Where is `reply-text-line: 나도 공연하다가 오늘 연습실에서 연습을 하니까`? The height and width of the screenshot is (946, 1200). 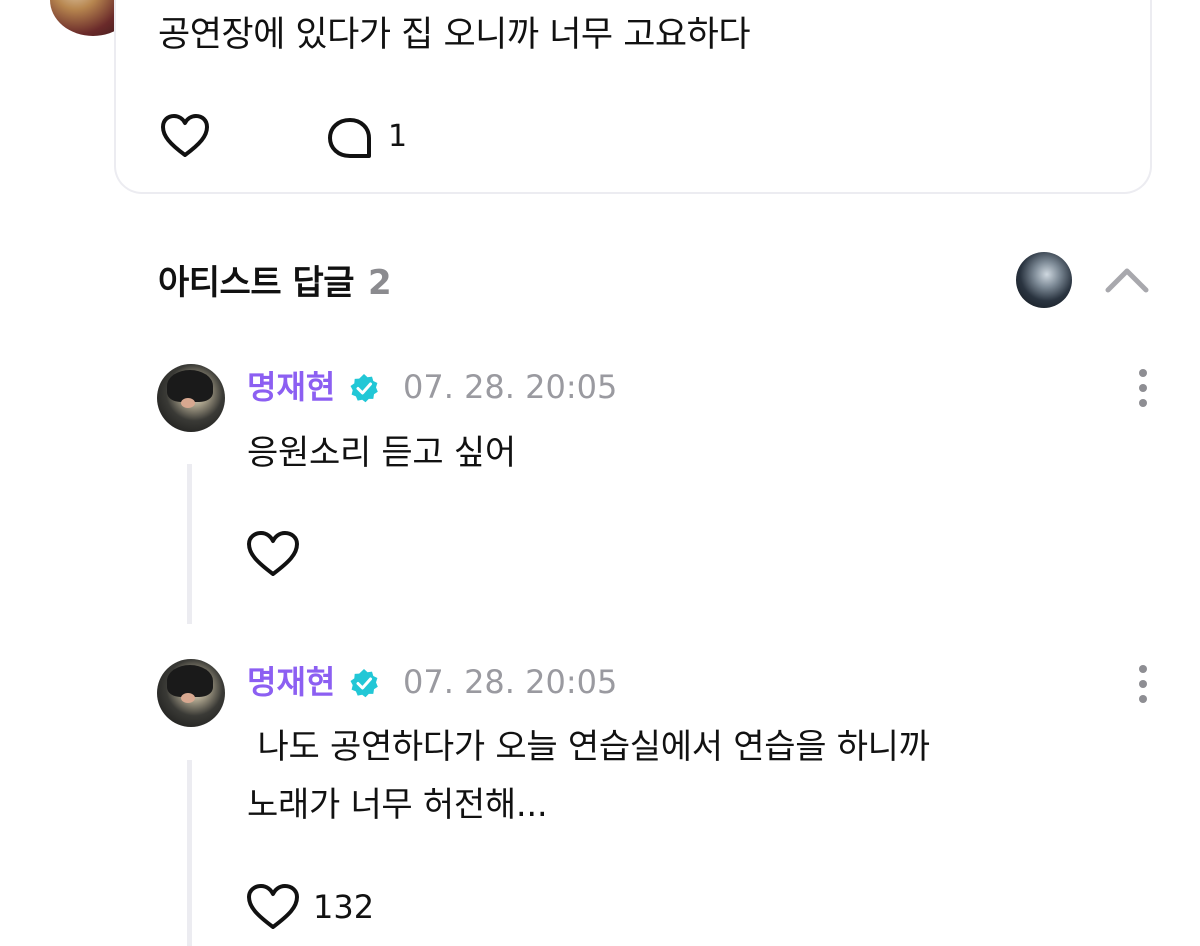
reply-text-line: 나도 공연하다가 오늘 연습실에서 연습을 하니까 is located at coordinates (588, 747).